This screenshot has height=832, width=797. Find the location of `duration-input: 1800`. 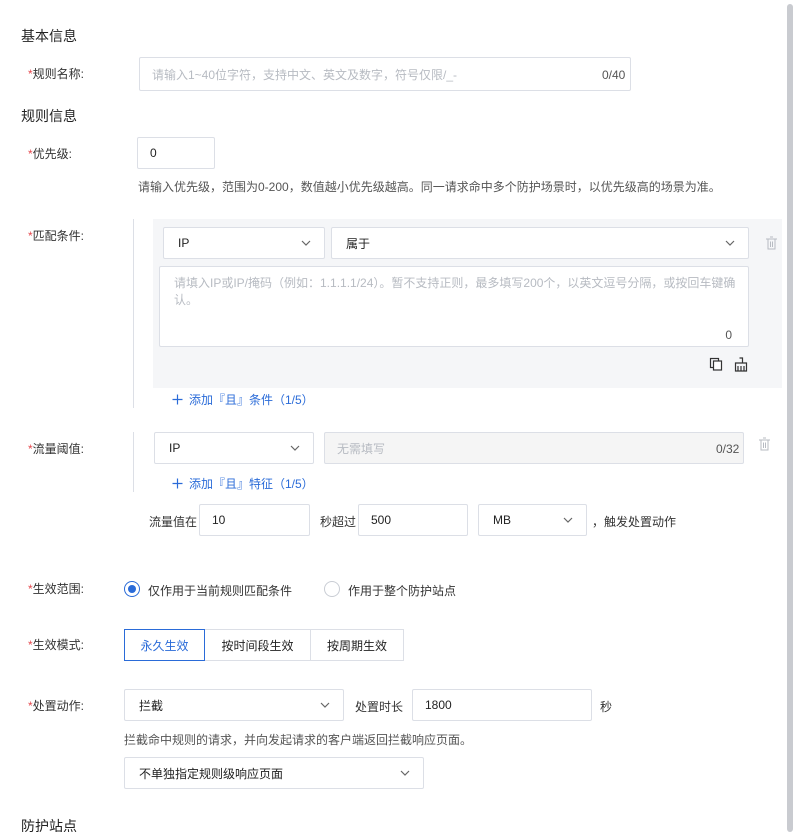

duration-input: 1800 is located at coordinates (502, 705).